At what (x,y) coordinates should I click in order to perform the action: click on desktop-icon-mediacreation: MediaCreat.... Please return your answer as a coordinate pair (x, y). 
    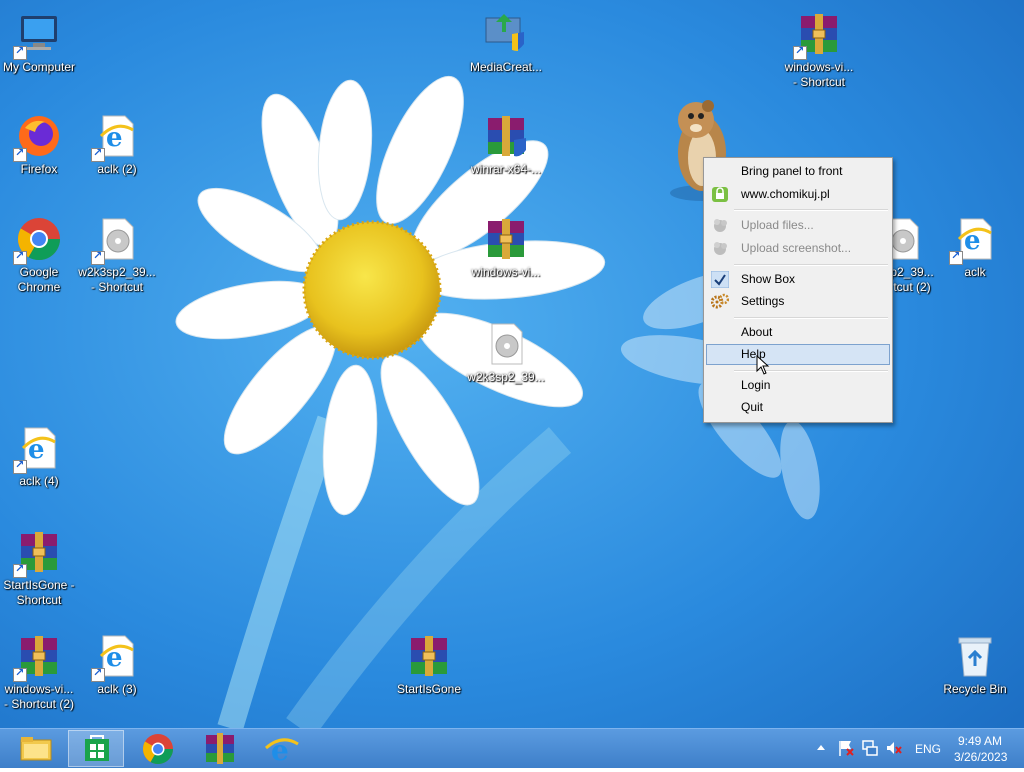
    Looking at the image, I should click on (506, 42).